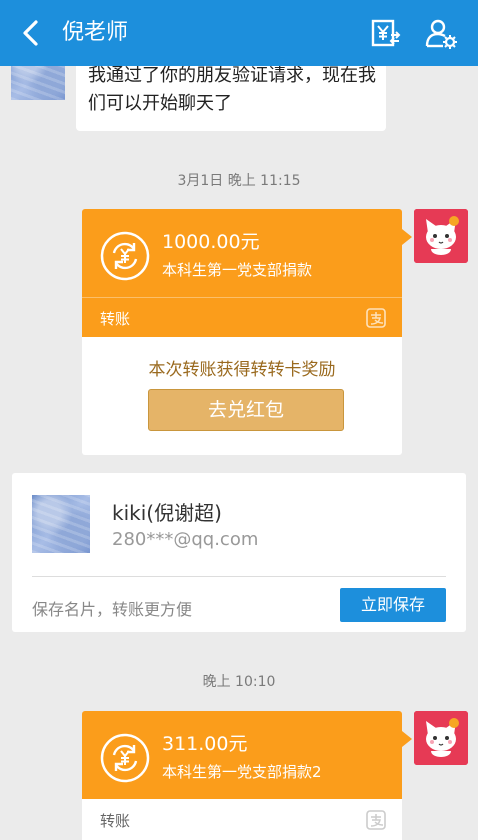 The height and width of the screenshot is (840, 478). I want to click on transfer-amount: 311.00元, so click(205, 744).